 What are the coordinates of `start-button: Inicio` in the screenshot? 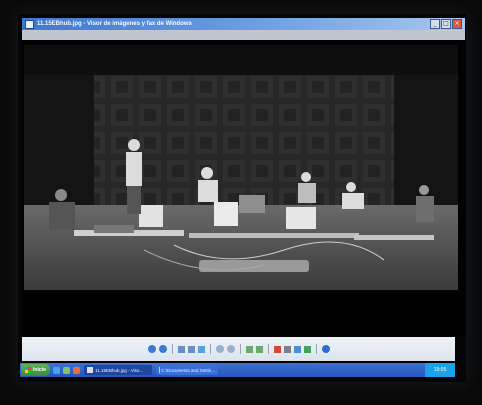 It's located at (36, 370).